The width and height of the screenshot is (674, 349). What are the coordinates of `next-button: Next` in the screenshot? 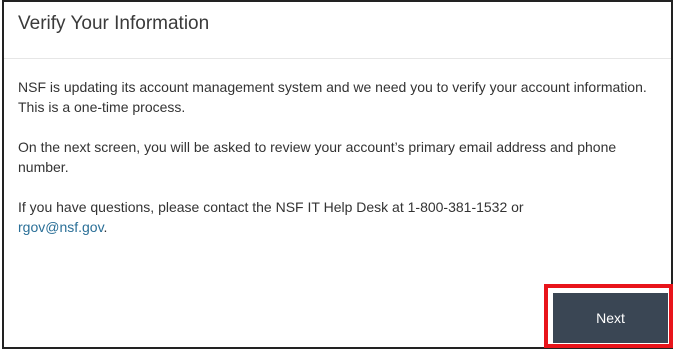 It's located at (610, 318).